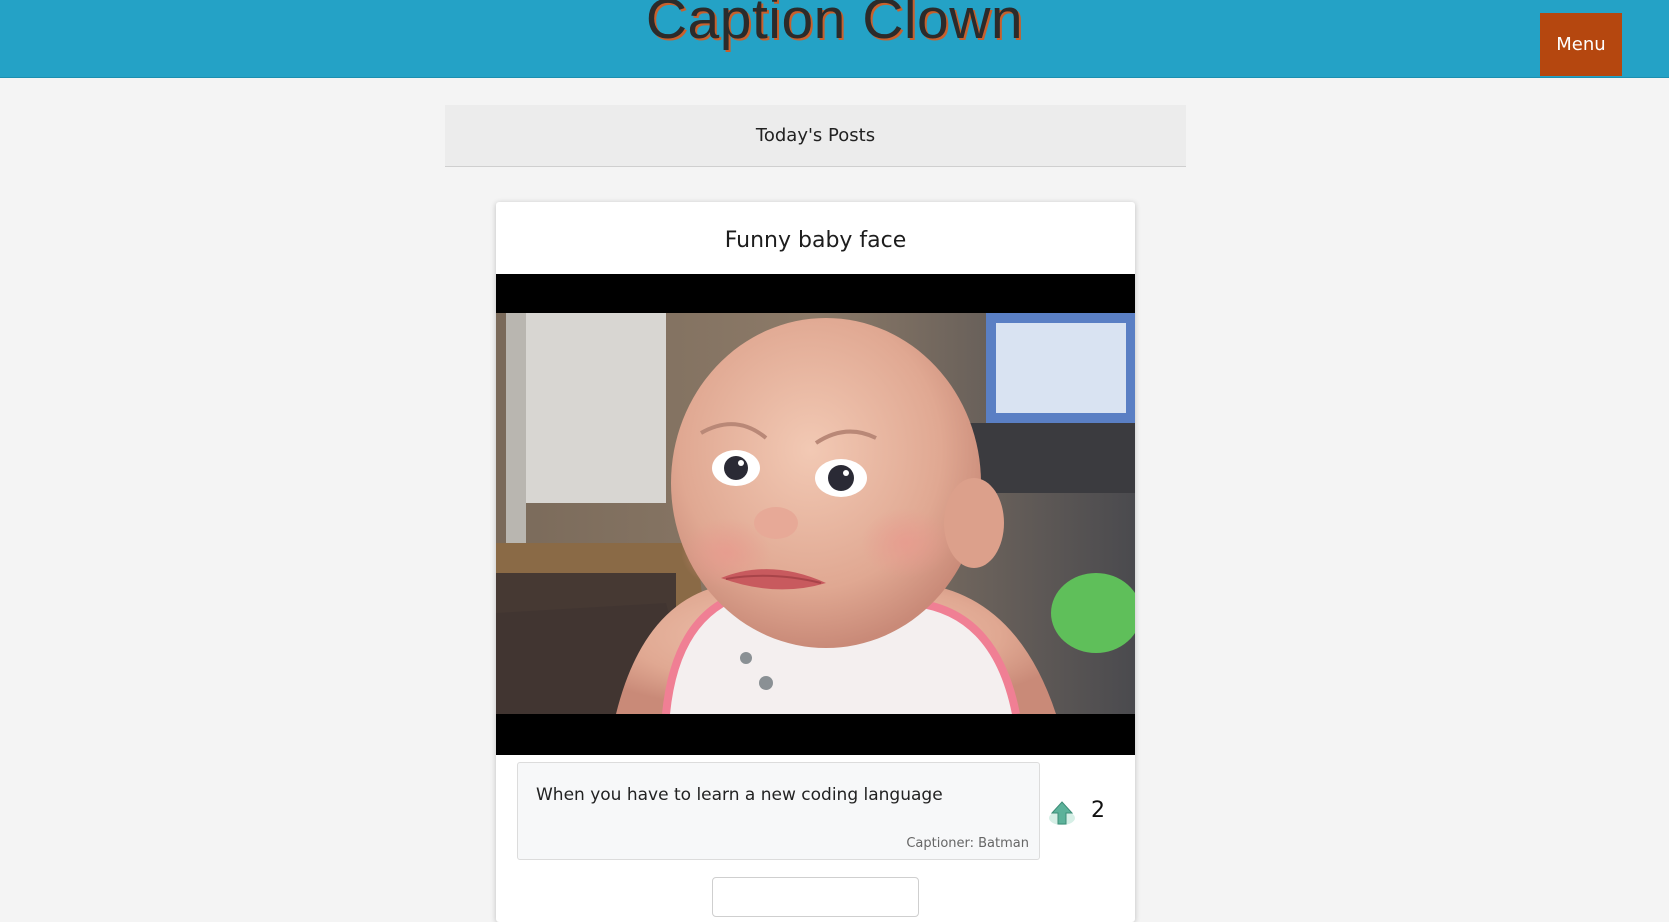 The image size is (1669, 922). I want to click on site-header: Caption Clown Menu, so click(834, 39).